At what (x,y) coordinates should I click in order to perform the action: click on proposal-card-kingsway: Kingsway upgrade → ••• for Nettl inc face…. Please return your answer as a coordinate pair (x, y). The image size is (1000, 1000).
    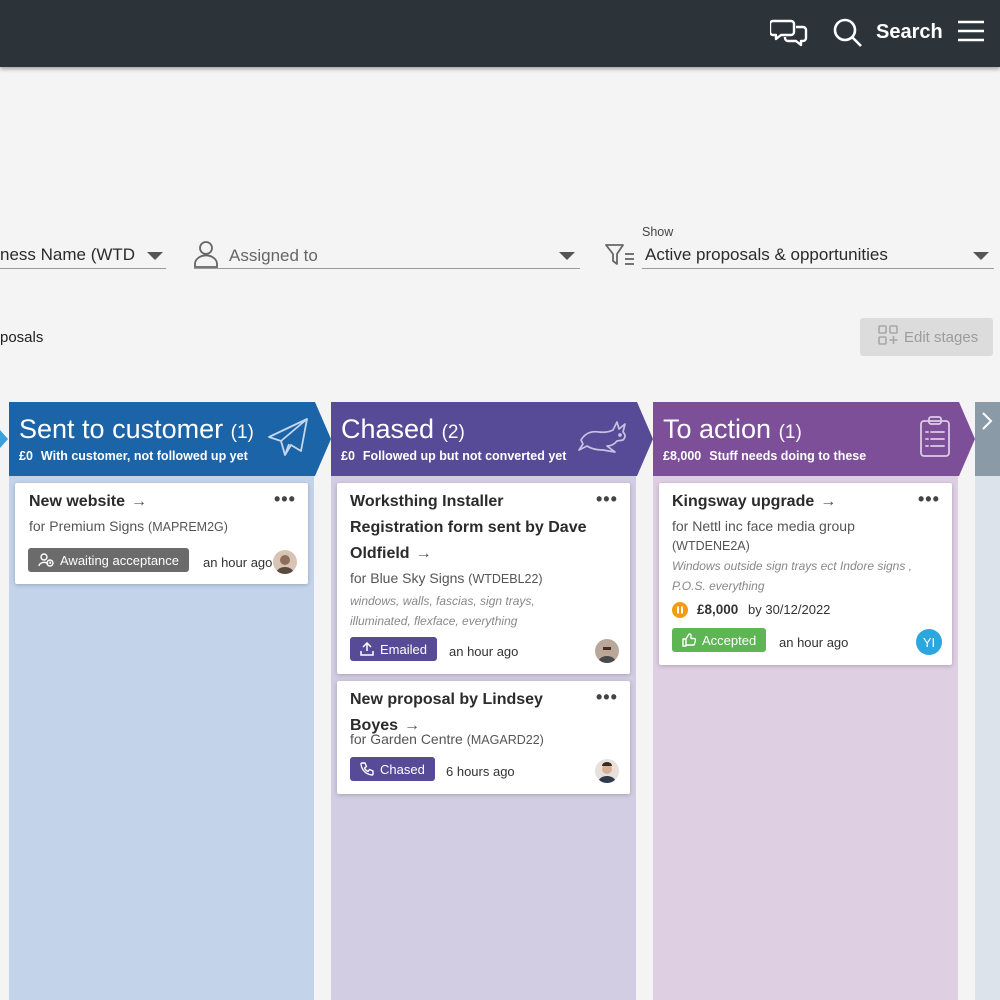
    Looking at the image, I should click on (805, 574).